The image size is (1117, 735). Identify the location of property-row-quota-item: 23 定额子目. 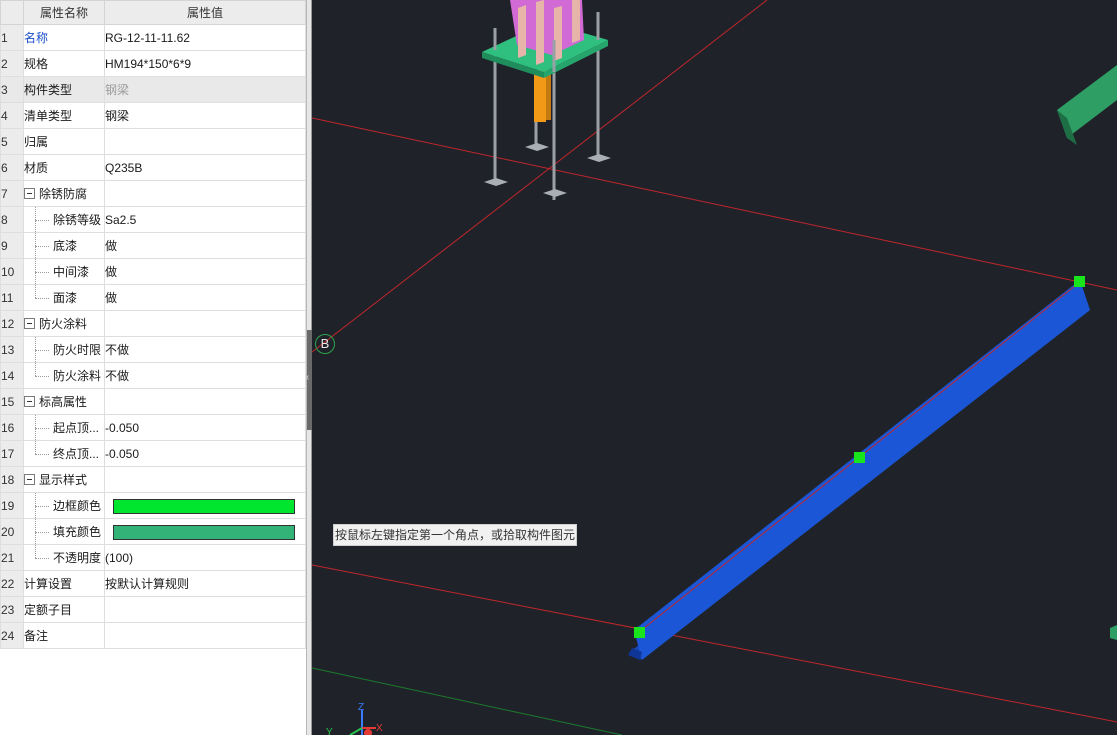
(153, 609).